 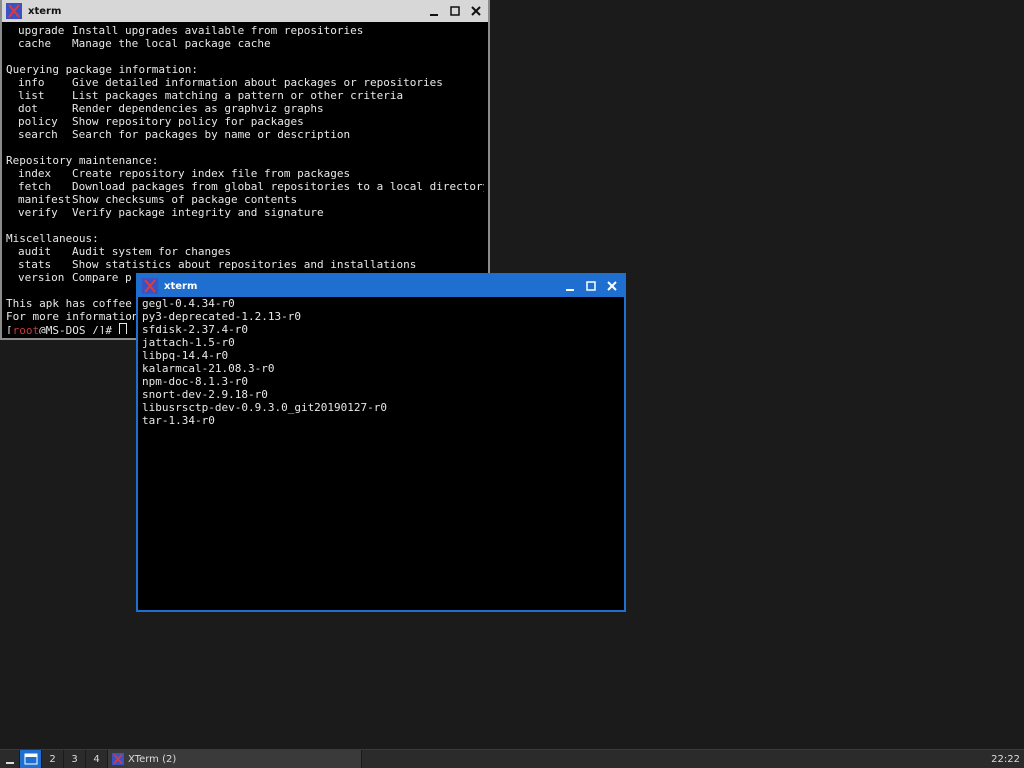 I want to click on taskbar-task-xterm: XTerm (2), so click(x=235, y=759).